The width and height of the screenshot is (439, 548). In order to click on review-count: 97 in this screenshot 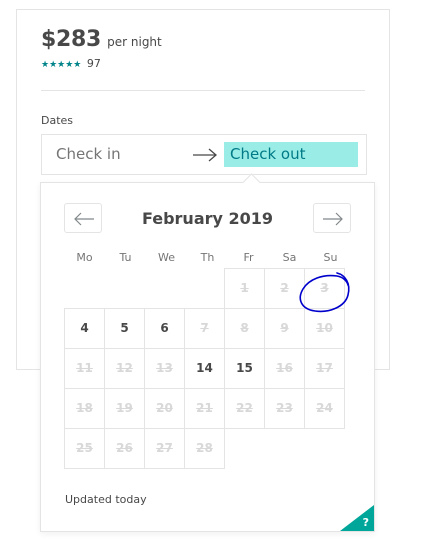, I will do `click(93, 63)`.